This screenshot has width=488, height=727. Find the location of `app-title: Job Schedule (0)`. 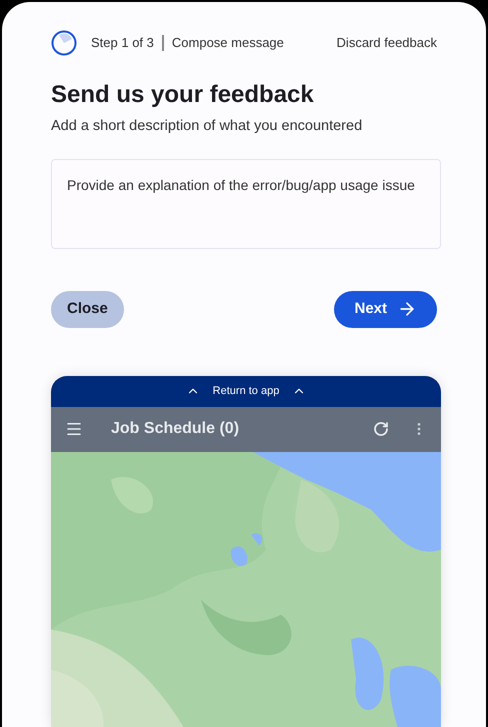

app-title: Job Schedule (0) is located at coordinates (175, 429).